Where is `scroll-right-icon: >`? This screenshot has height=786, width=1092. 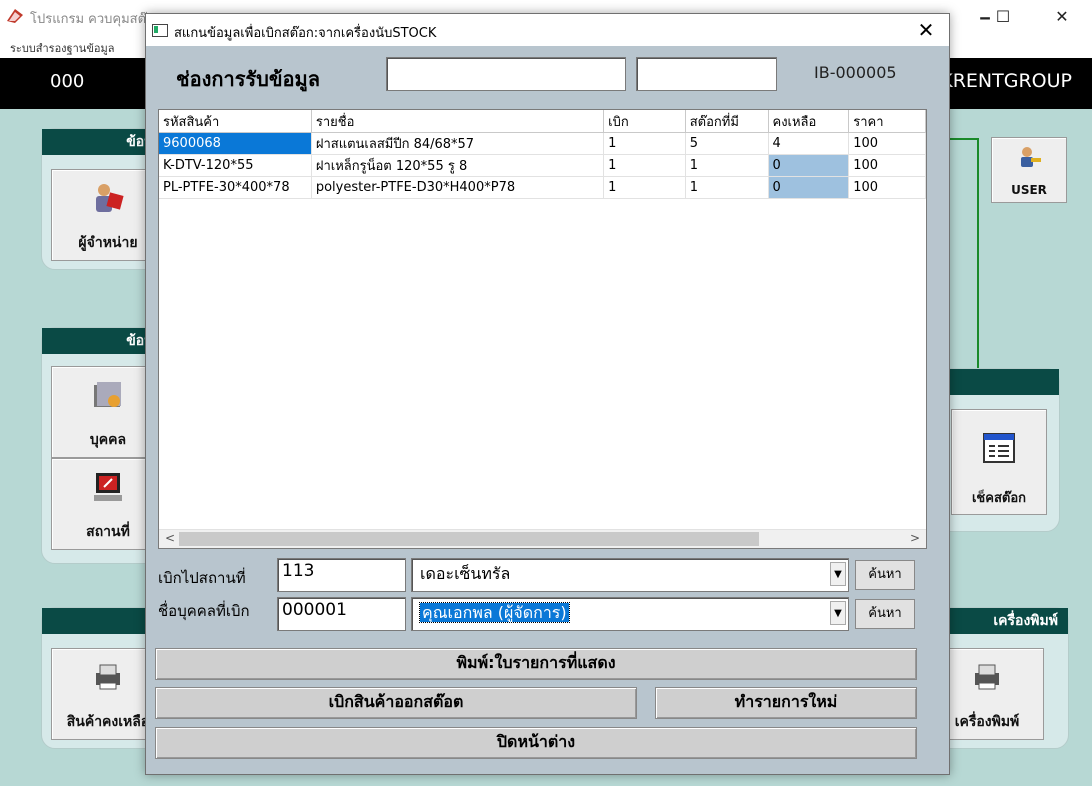 scroll-right-icon: > is located at coordinates (915, 538).